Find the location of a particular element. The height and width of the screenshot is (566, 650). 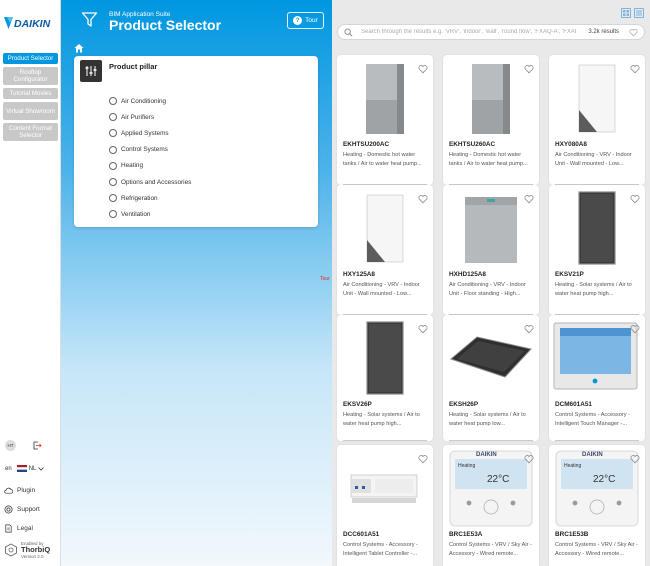

option-label: Applied Systems is located at coordinates (145, 133).